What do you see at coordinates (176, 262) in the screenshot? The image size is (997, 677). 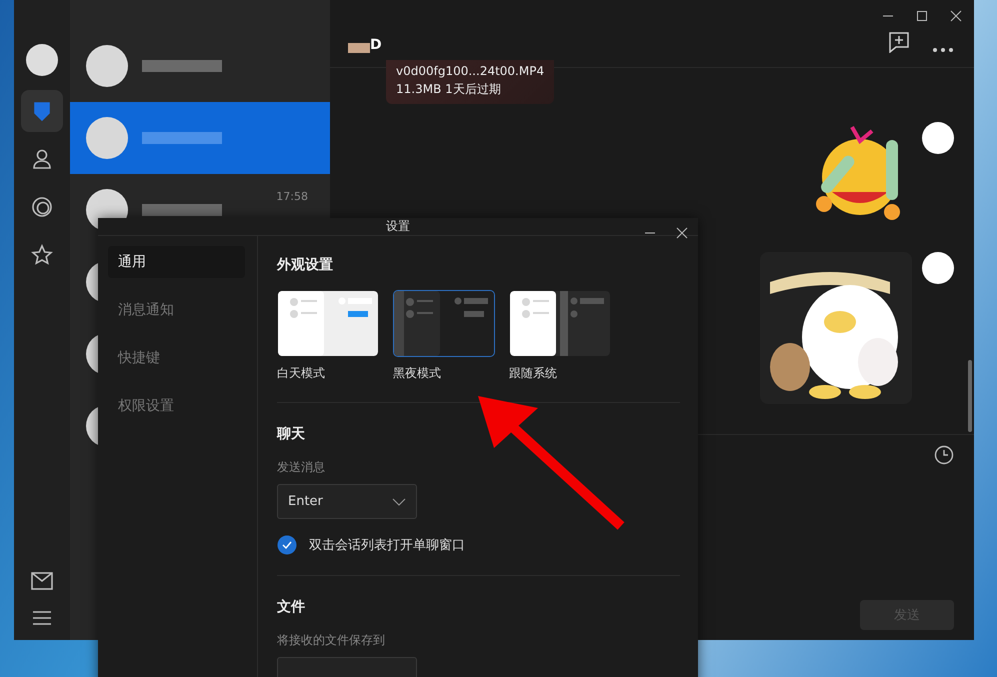 I see `settings-nav-item: 通用` at bounding box center [176, 262].